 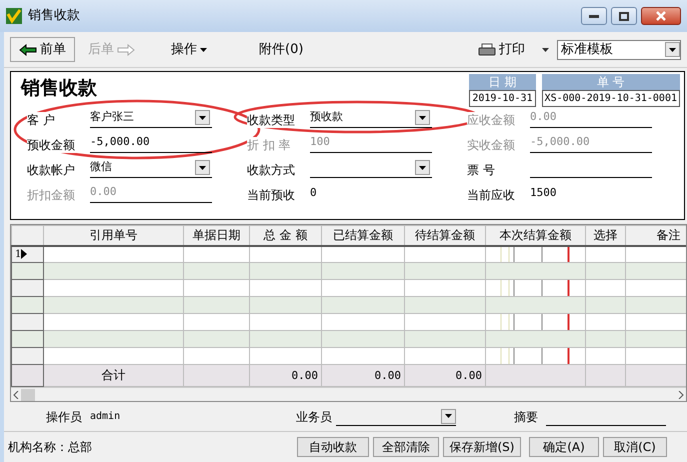 I want to click on toolbar-button: 操作, so click(x=189, y=49).